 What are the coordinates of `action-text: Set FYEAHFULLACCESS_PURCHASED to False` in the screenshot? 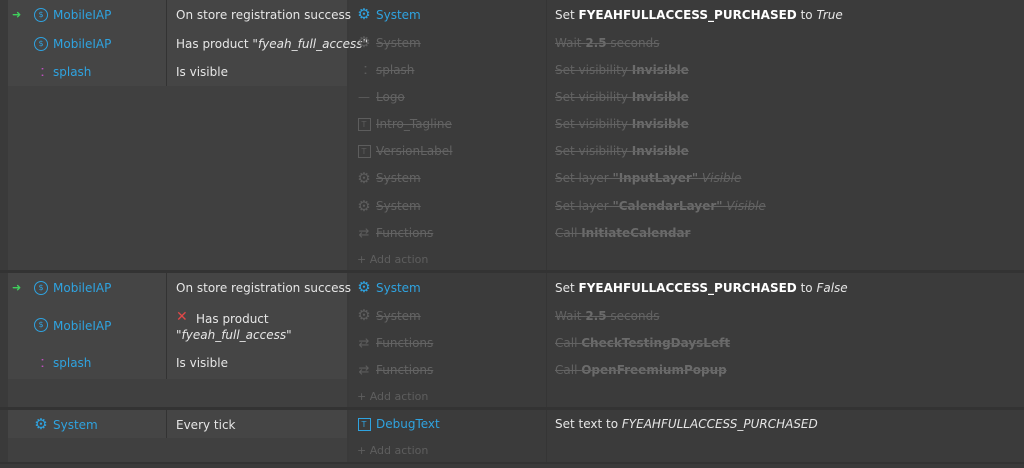 It's located at (701, 288).